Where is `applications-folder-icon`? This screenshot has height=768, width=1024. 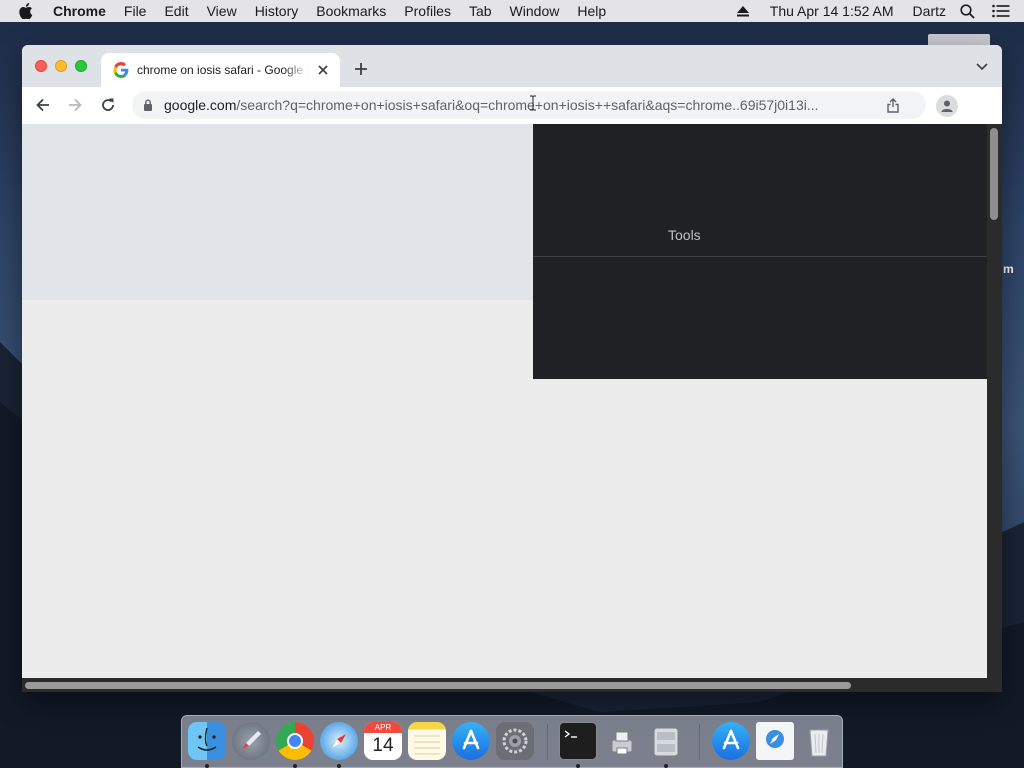 applications-folder-icon is located at coordinates (731, 741).